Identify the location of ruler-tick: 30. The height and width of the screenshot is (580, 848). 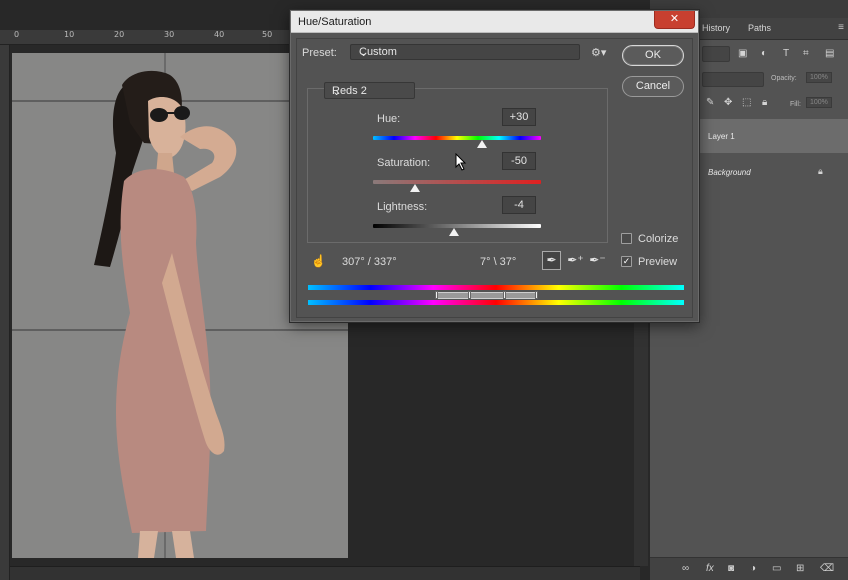
(169, 34).